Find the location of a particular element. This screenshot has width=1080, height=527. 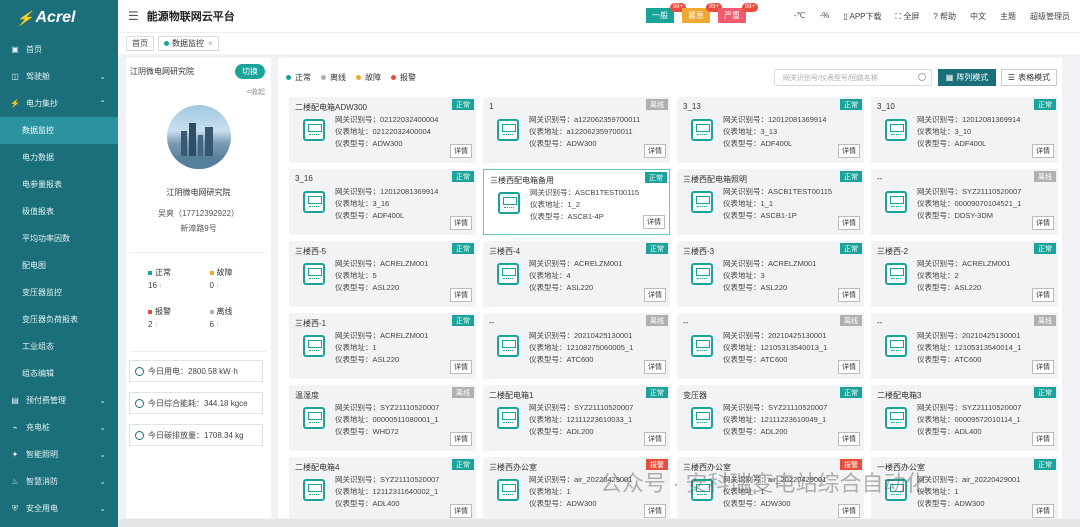

sidebar-item-9: 变压器监控 is located at coordinates (59, 292).